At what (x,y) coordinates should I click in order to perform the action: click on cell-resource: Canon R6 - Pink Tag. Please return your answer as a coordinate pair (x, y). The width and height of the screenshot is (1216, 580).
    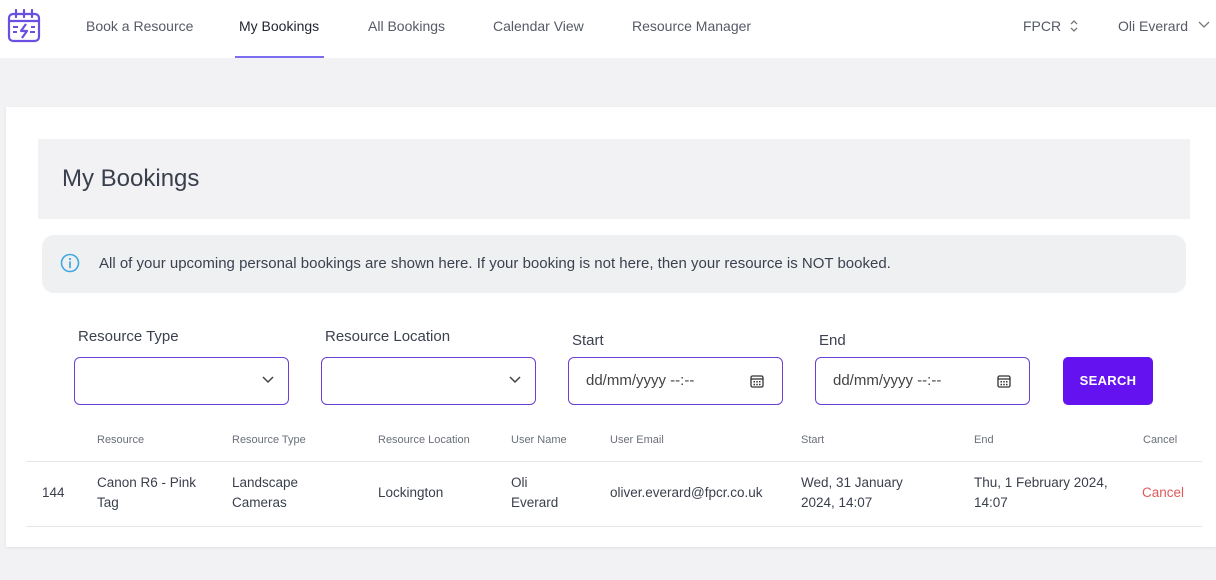
    Looking at the image, I should click on (147, 492).